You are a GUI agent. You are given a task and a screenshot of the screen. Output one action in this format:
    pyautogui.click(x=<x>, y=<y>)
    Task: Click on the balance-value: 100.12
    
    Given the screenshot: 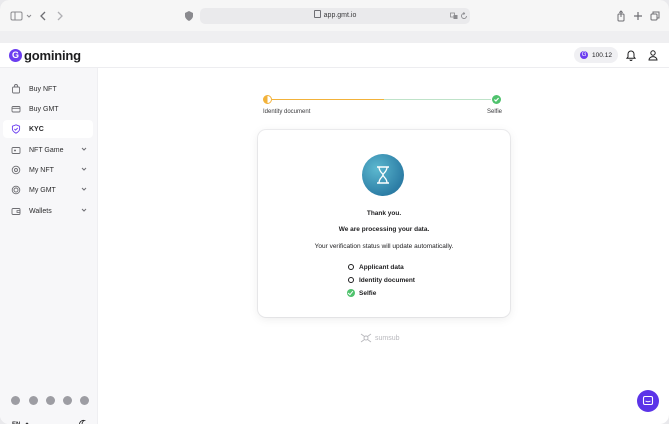 What is the action you would take?
    pyautogui.click(x=602, y=55)
    